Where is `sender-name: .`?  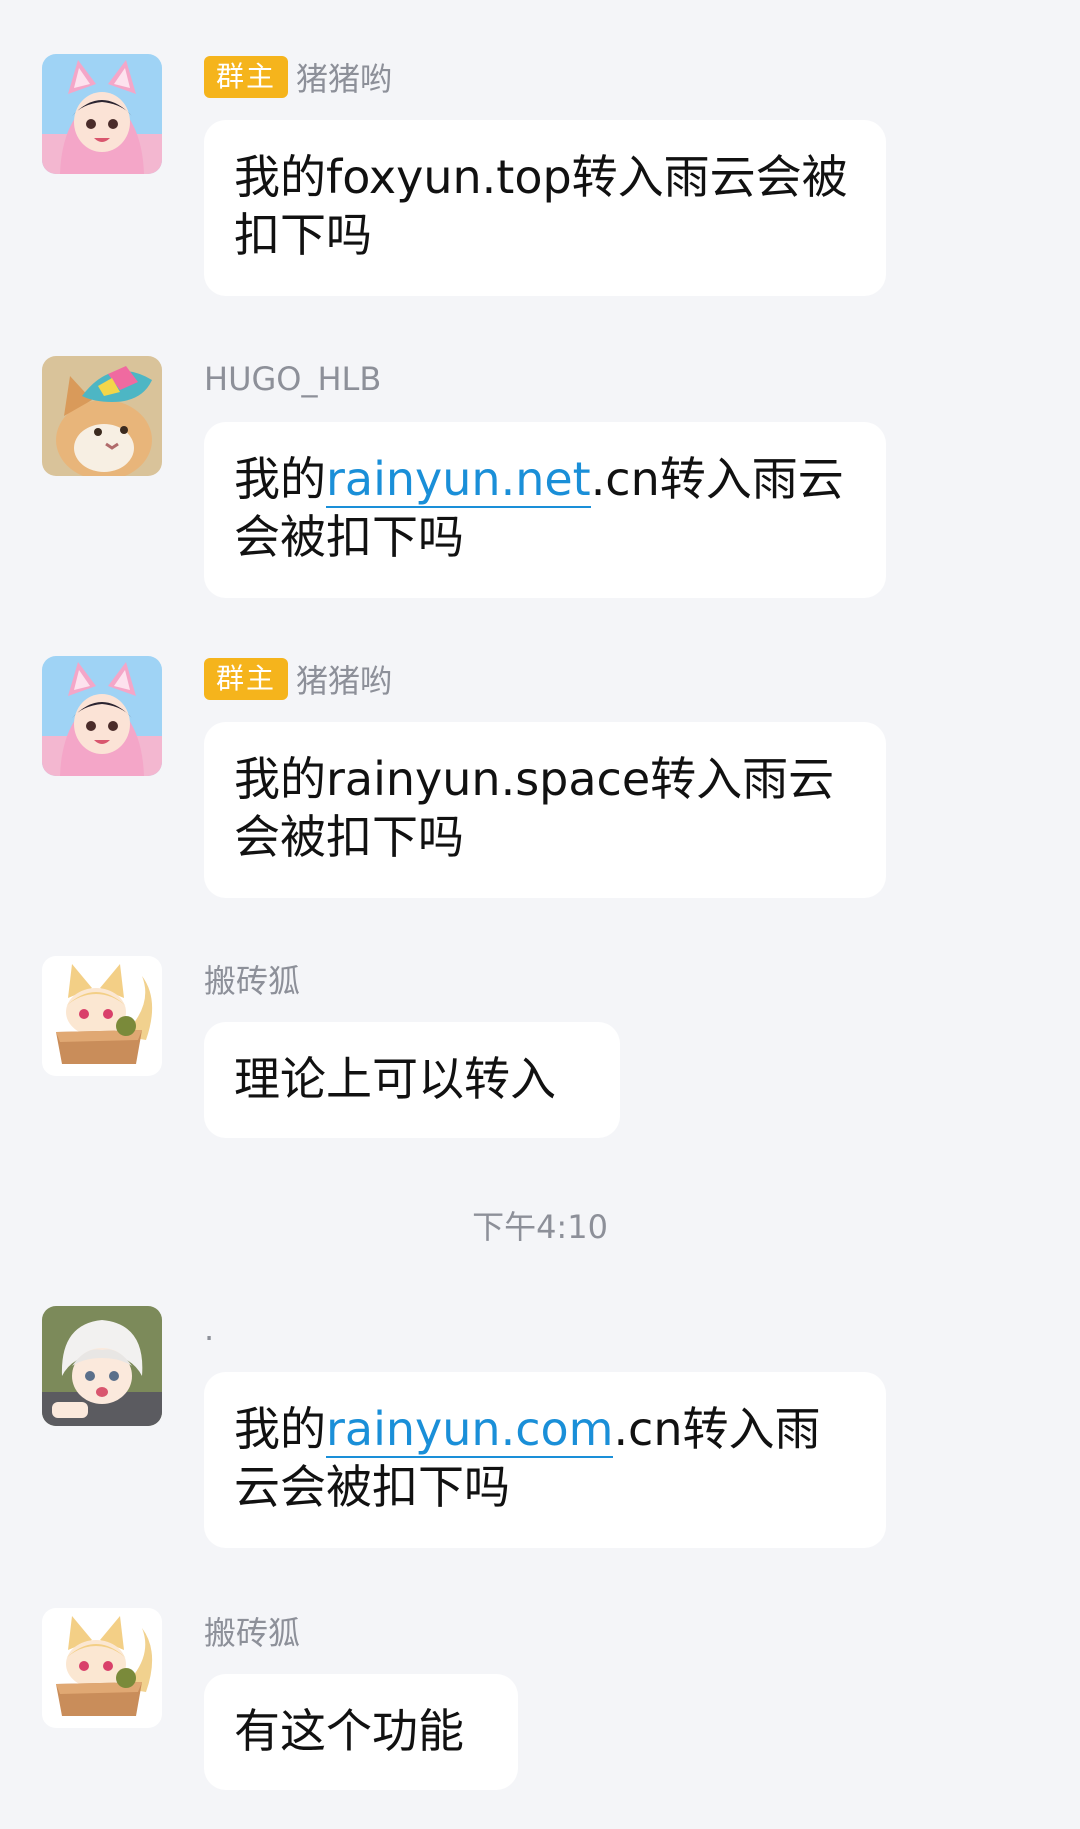
sender-name: . is located at coordinates (209, 1329).